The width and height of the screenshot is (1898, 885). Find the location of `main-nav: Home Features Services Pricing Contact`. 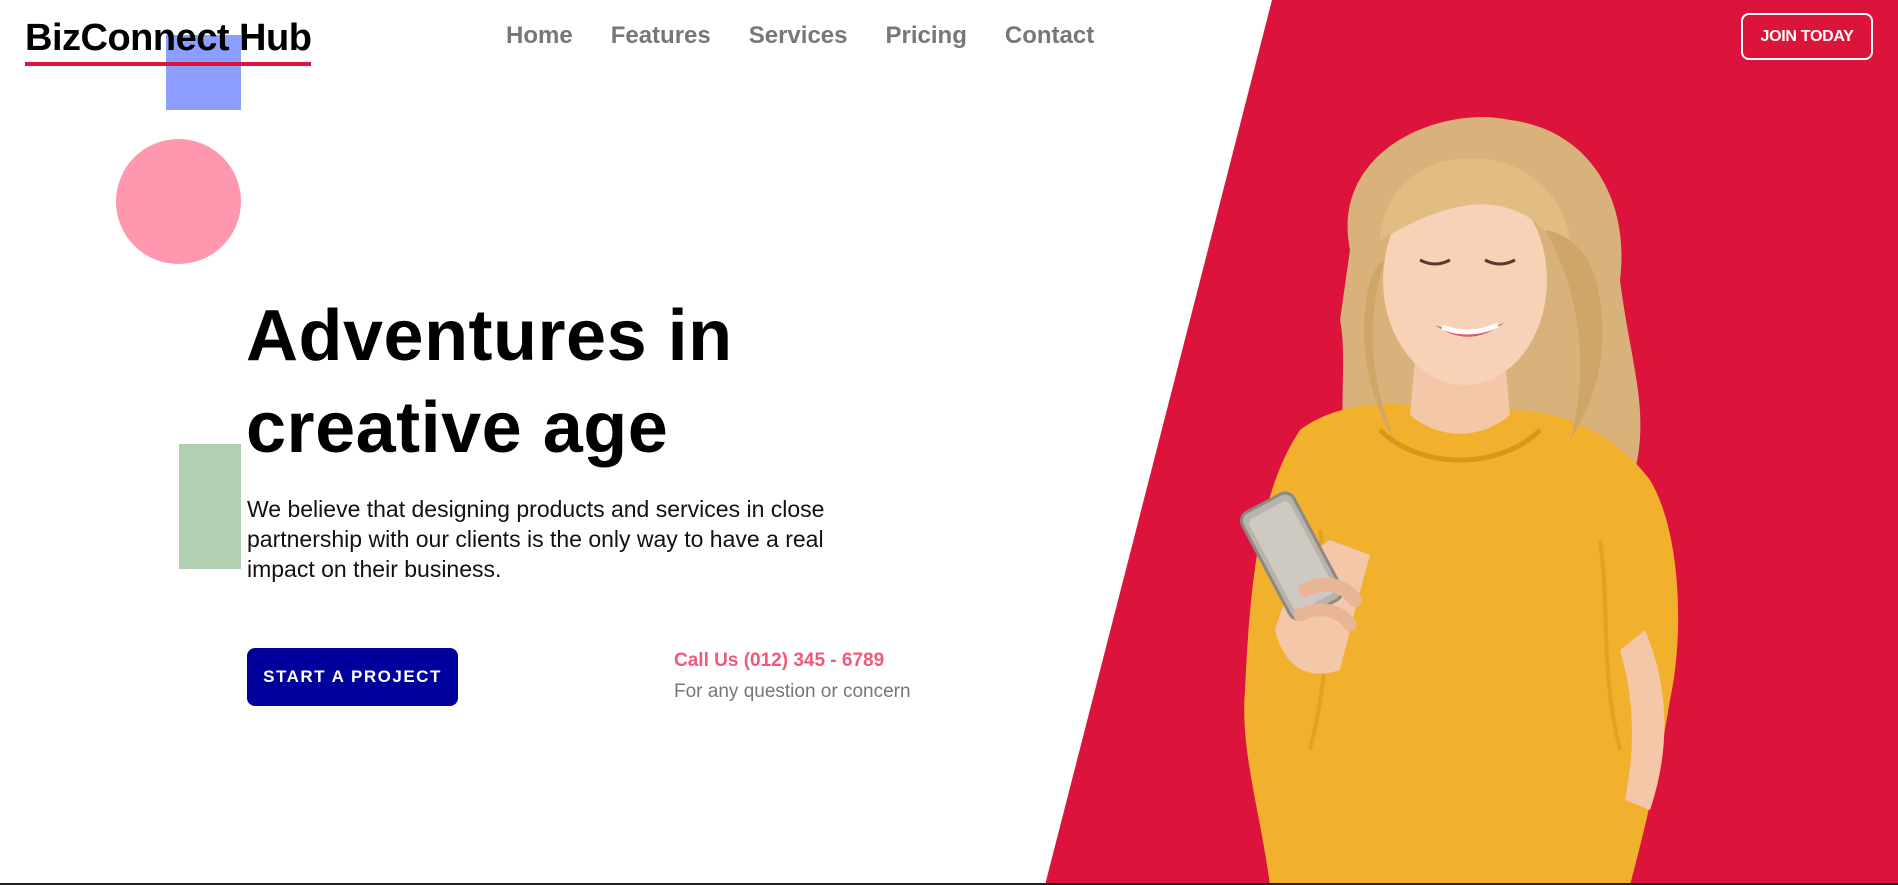

main-nav: Home Features Services Pricing Contact is located at coordinates (800, 36).